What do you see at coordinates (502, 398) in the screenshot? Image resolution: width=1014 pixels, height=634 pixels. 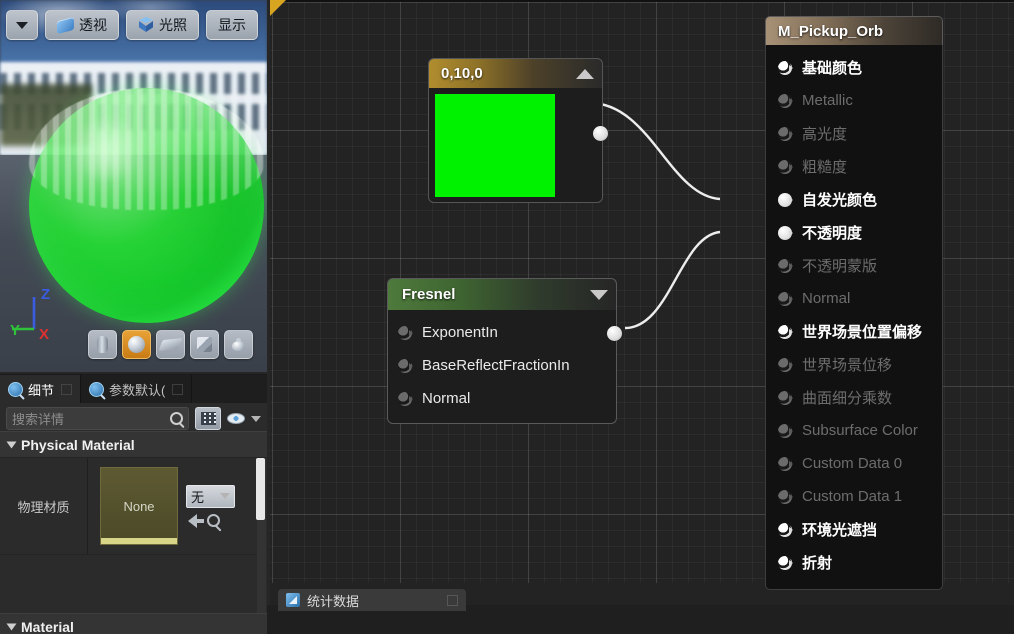 I see `fresnel-input-normal: Normal` at bounding box center [502, 398].